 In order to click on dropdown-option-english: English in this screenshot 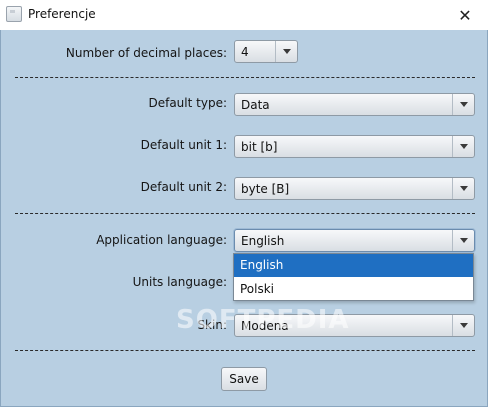, I will do `click(353, 265)`.